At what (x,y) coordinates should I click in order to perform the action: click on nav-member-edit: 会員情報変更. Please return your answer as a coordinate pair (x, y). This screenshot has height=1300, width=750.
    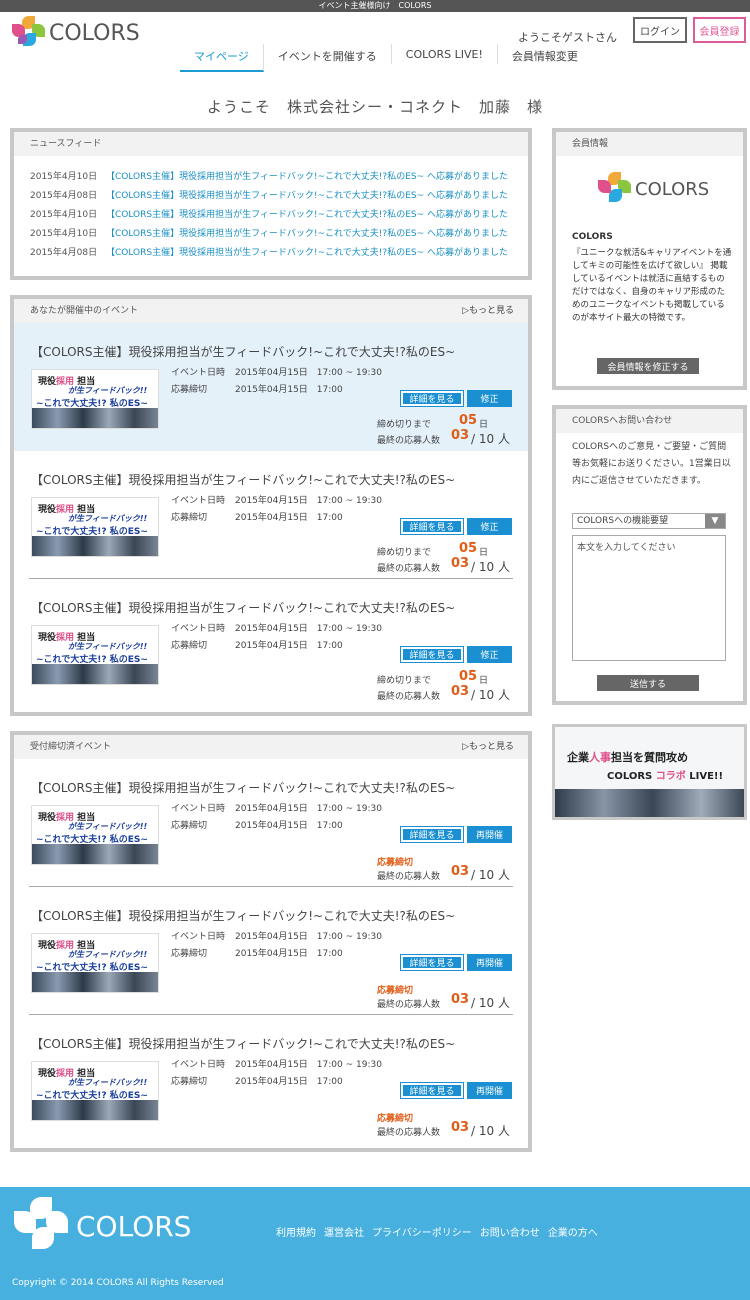
    Looking at the image, I should click on (545, 54).